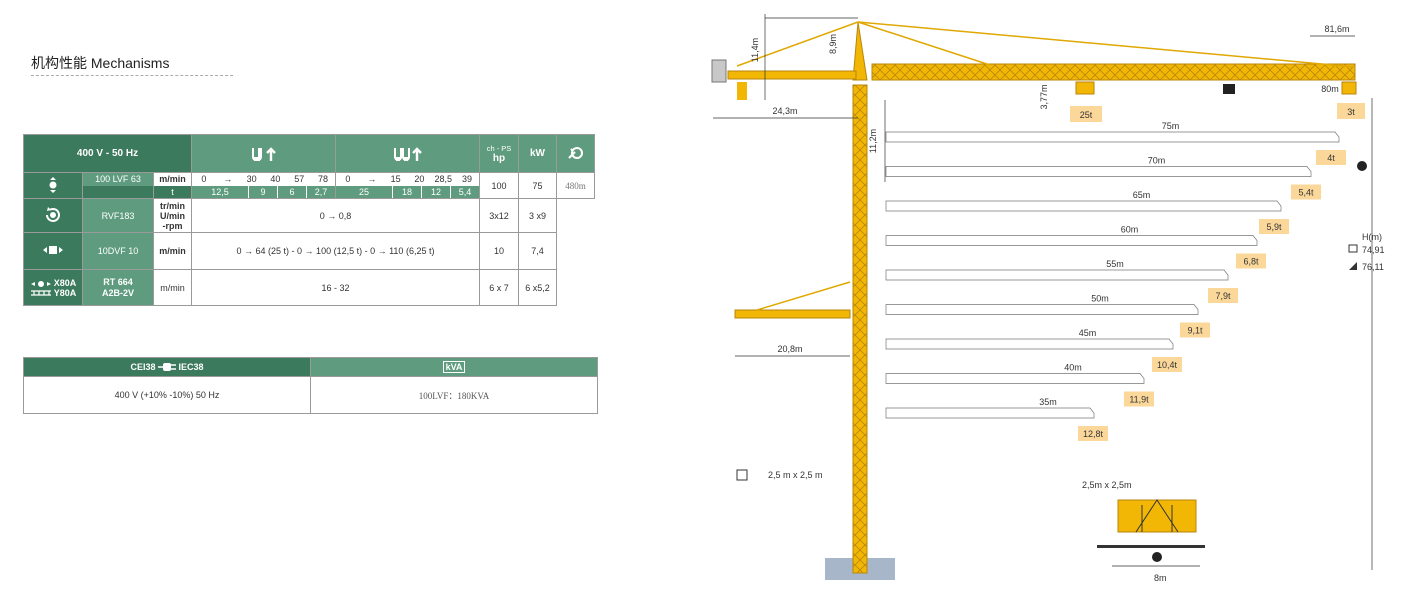  Describe the element at coordinates (1362, 166) in the screenshot. I see `height-marker-icon` at that location.